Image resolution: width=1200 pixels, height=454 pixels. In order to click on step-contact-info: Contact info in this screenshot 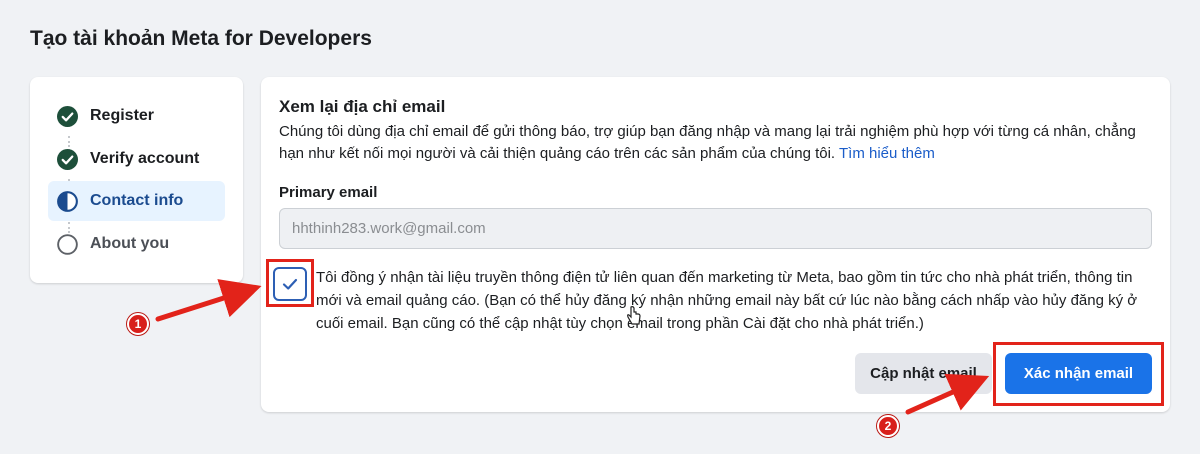, I will do `click(136, 201)`.